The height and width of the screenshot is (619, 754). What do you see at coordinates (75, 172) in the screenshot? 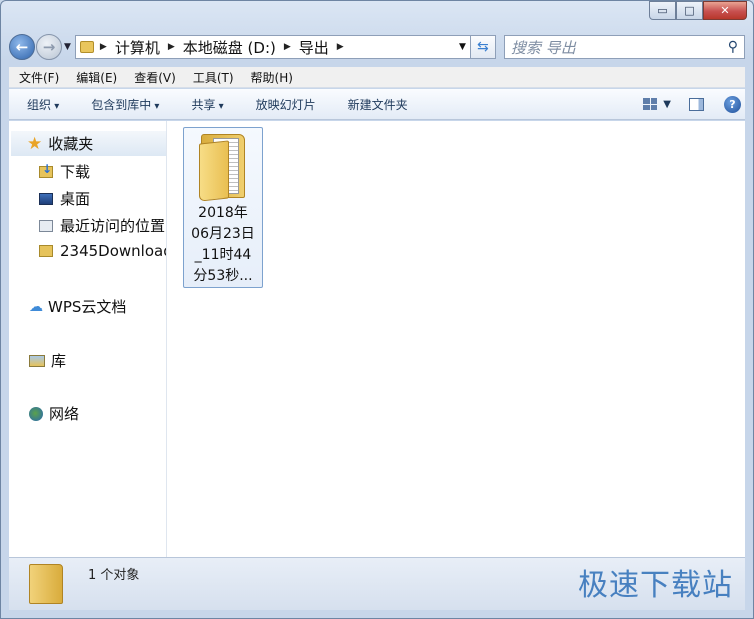
I see `sidebar-item-label: 下载` at bounding box center [75, 172].